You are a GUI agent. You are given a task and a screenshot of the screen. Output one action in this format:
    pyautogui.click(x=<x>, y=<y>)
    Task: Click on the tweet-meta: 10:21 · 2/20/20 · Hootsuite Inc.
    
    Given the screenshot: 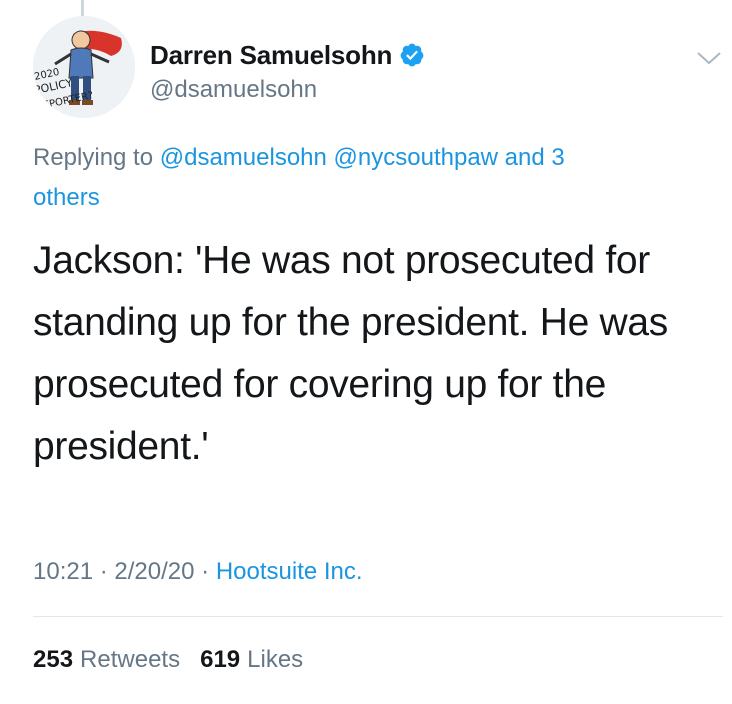 What is the action you would take?
    pyautogui.click(x=198, y=572)
    